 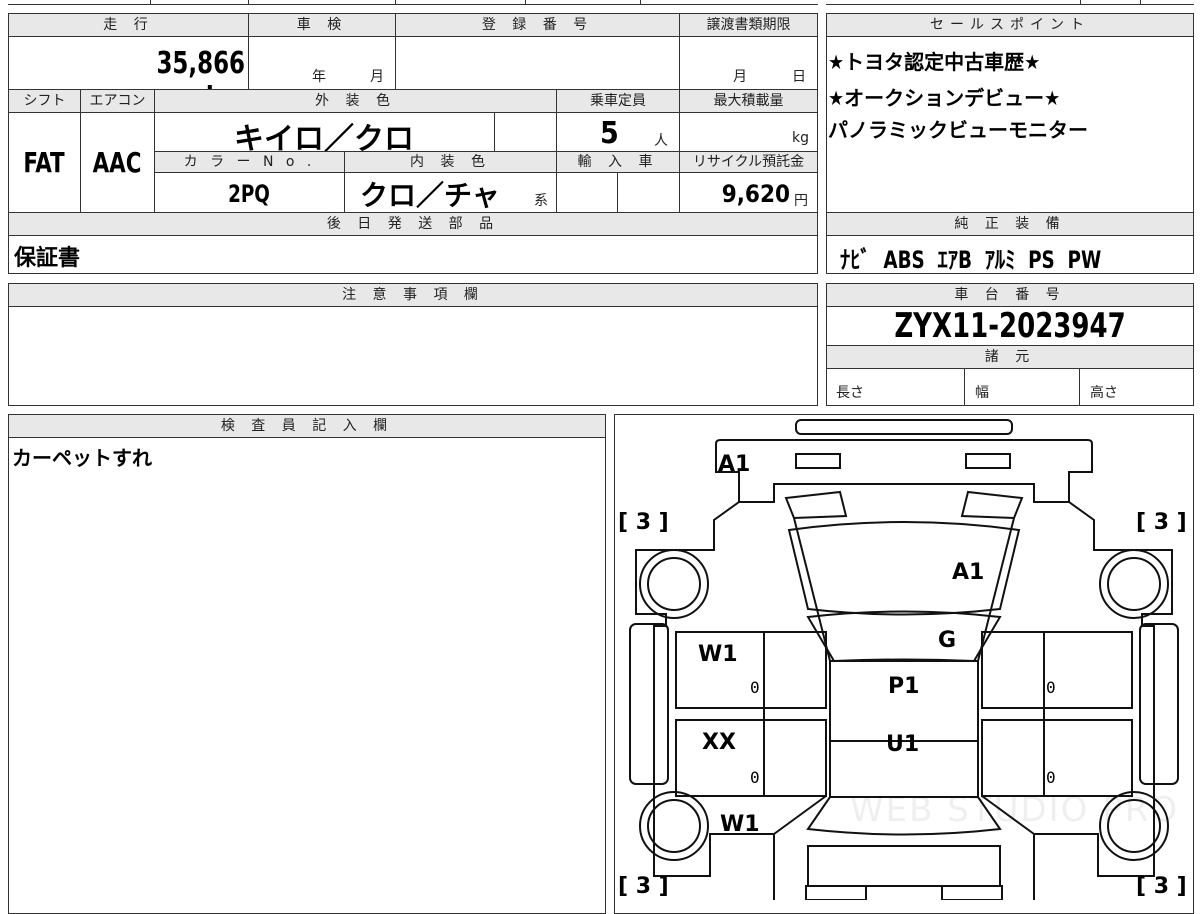 What do you see at coordinates (904, 686) in the screenshot?
I see `damage-roof: P1` at bounding box center [904, 686].